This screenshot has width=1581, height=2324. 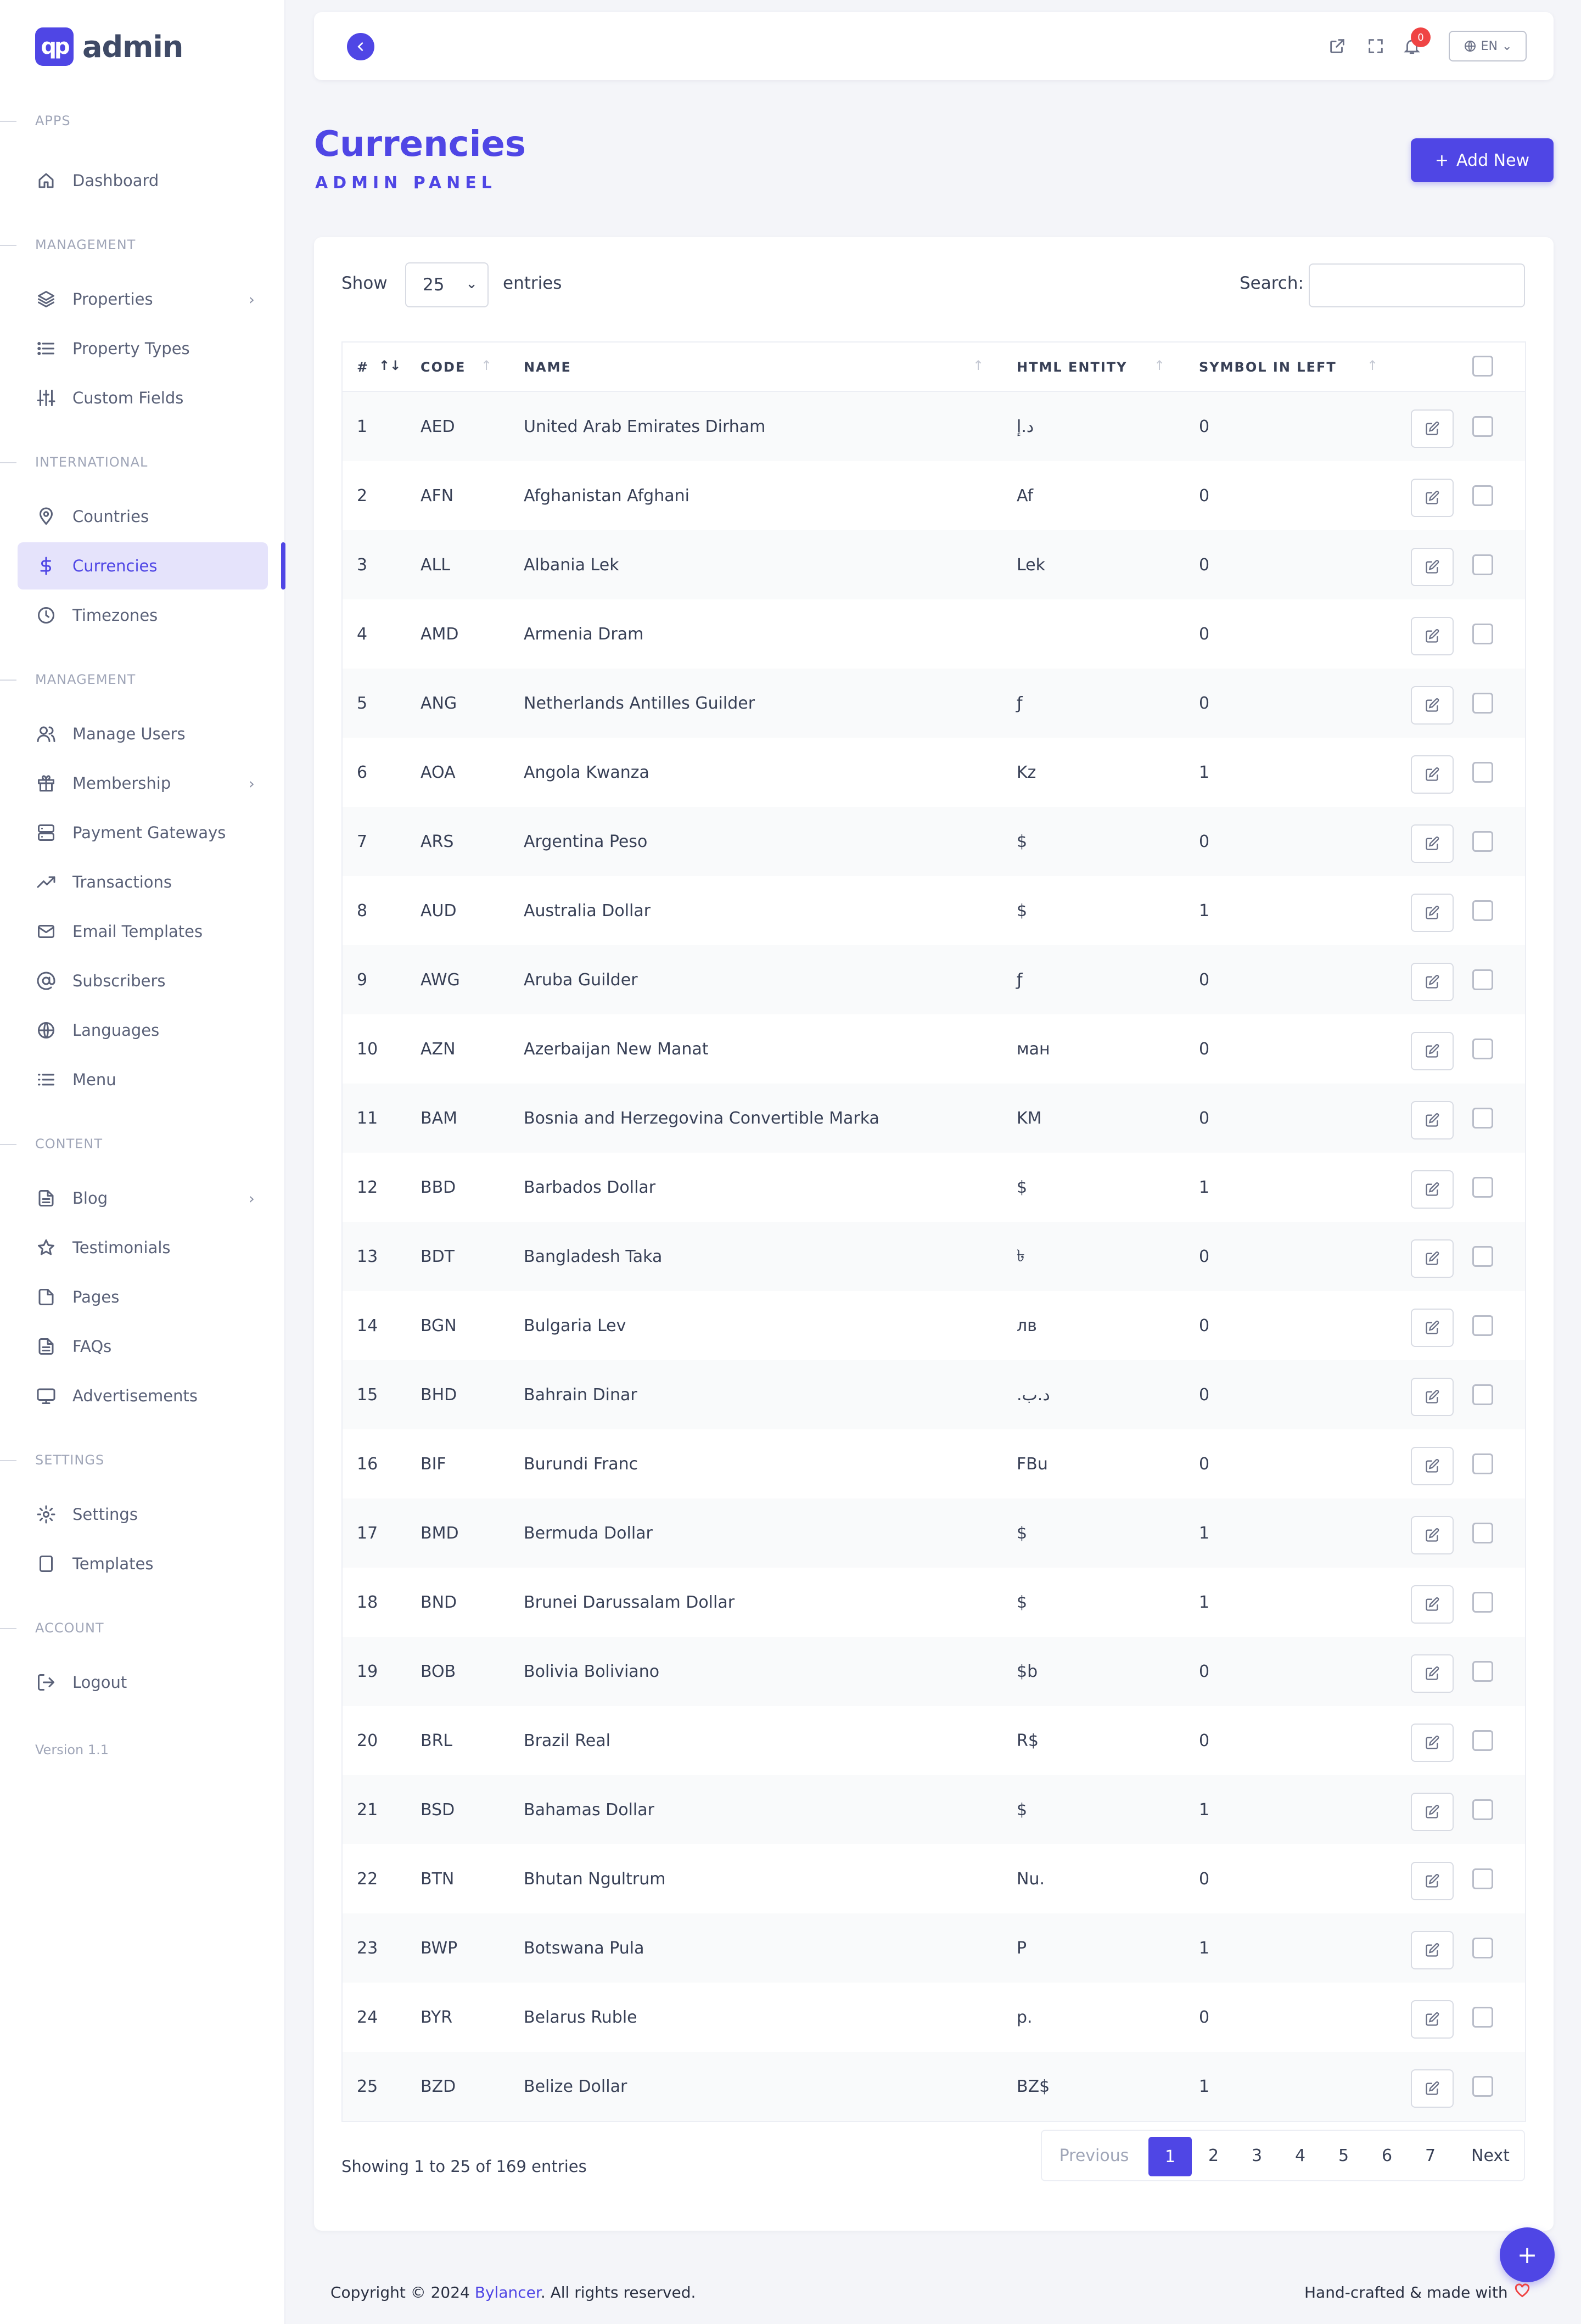 What do you see at coordinates (143, 981) in the screenshot?
I see `sidebar-item-subscribers: Subscribers` at bounding box center [143, 981].